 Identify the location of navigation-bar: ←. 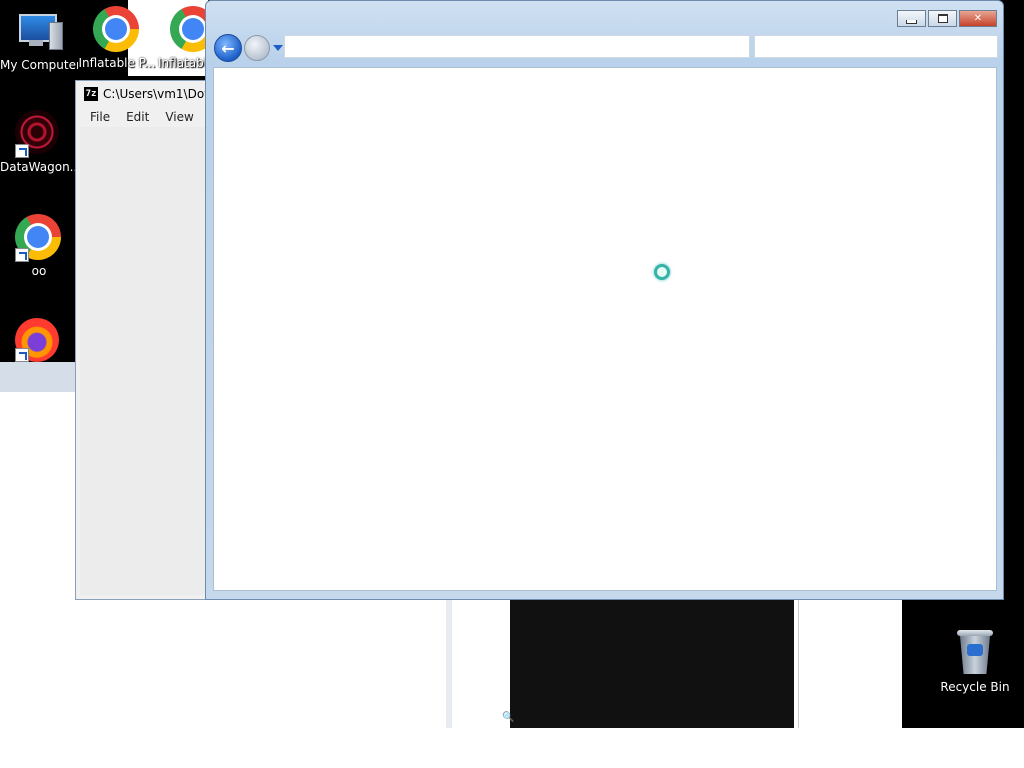
(248, 48).